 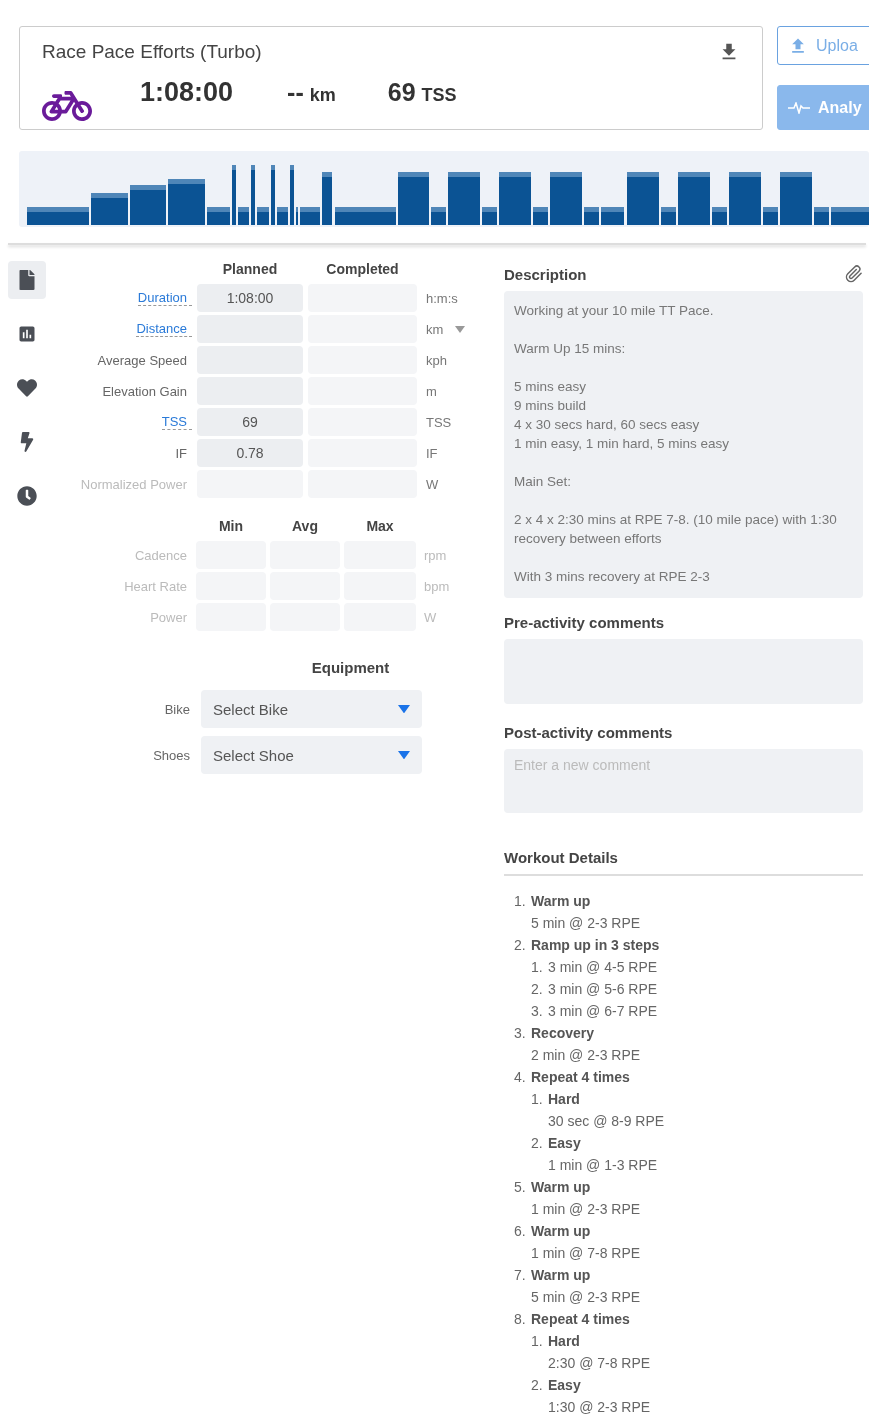 I want to click on metric-label: IF, so click(x=181, y=453).